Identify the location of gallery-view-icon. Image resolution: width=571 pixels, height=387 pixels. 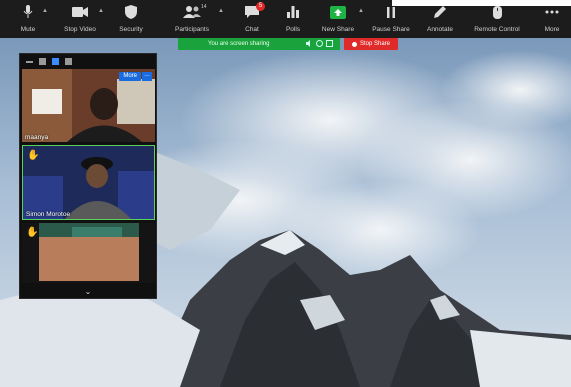
(68, 61).